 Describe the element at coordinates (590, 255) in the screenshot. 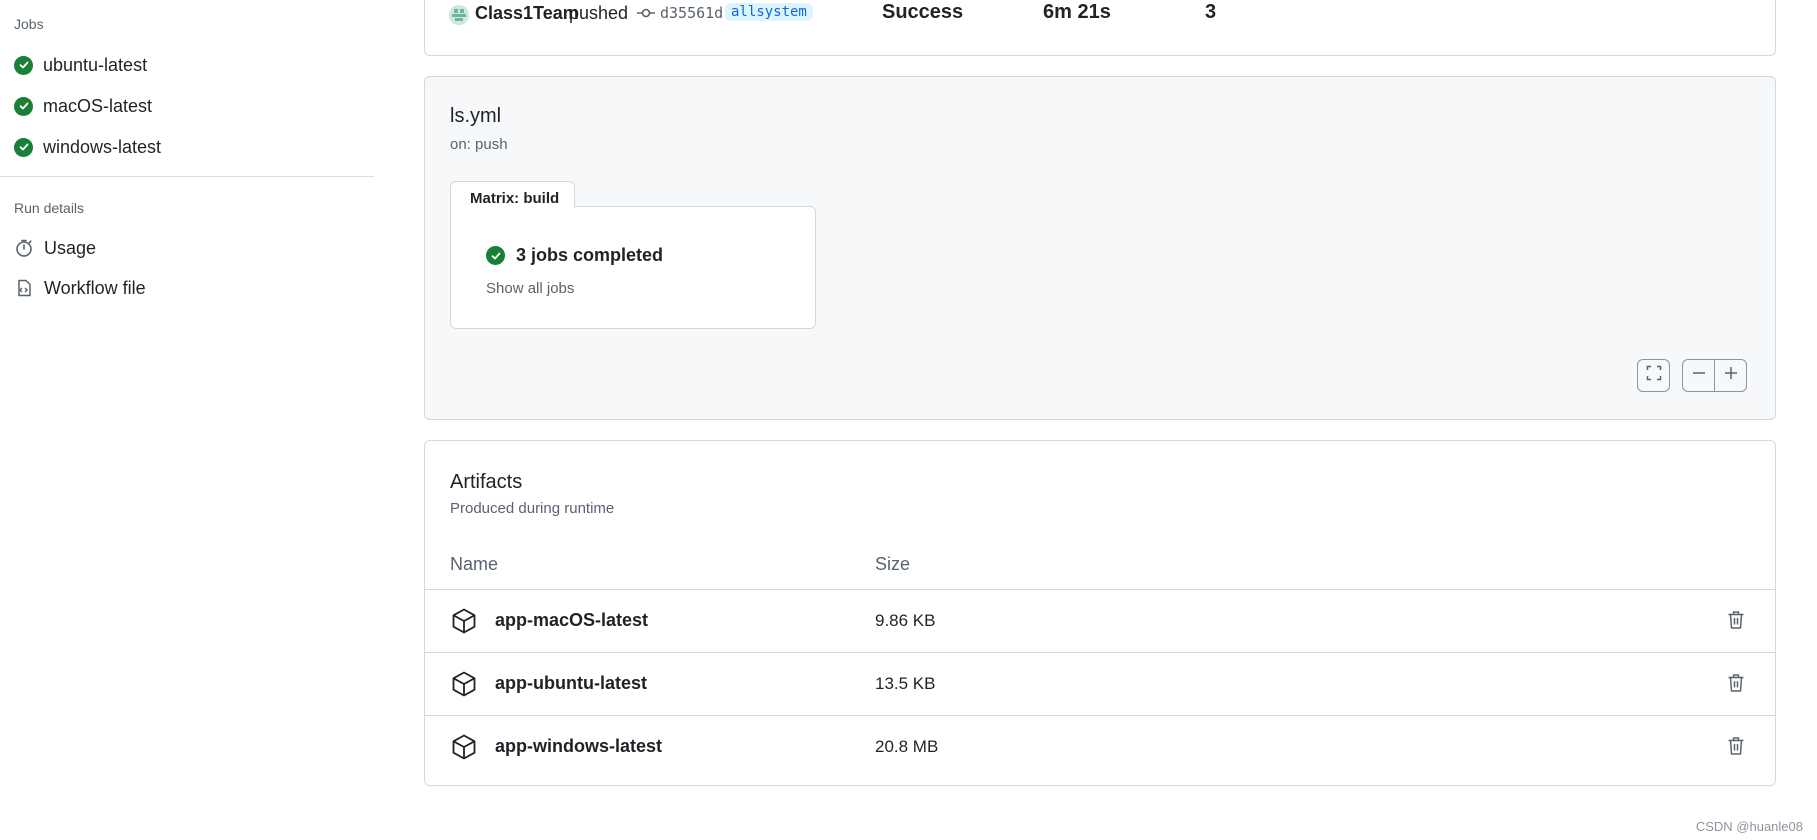

I see `matrix-status: 3 jobs completed` at that location.